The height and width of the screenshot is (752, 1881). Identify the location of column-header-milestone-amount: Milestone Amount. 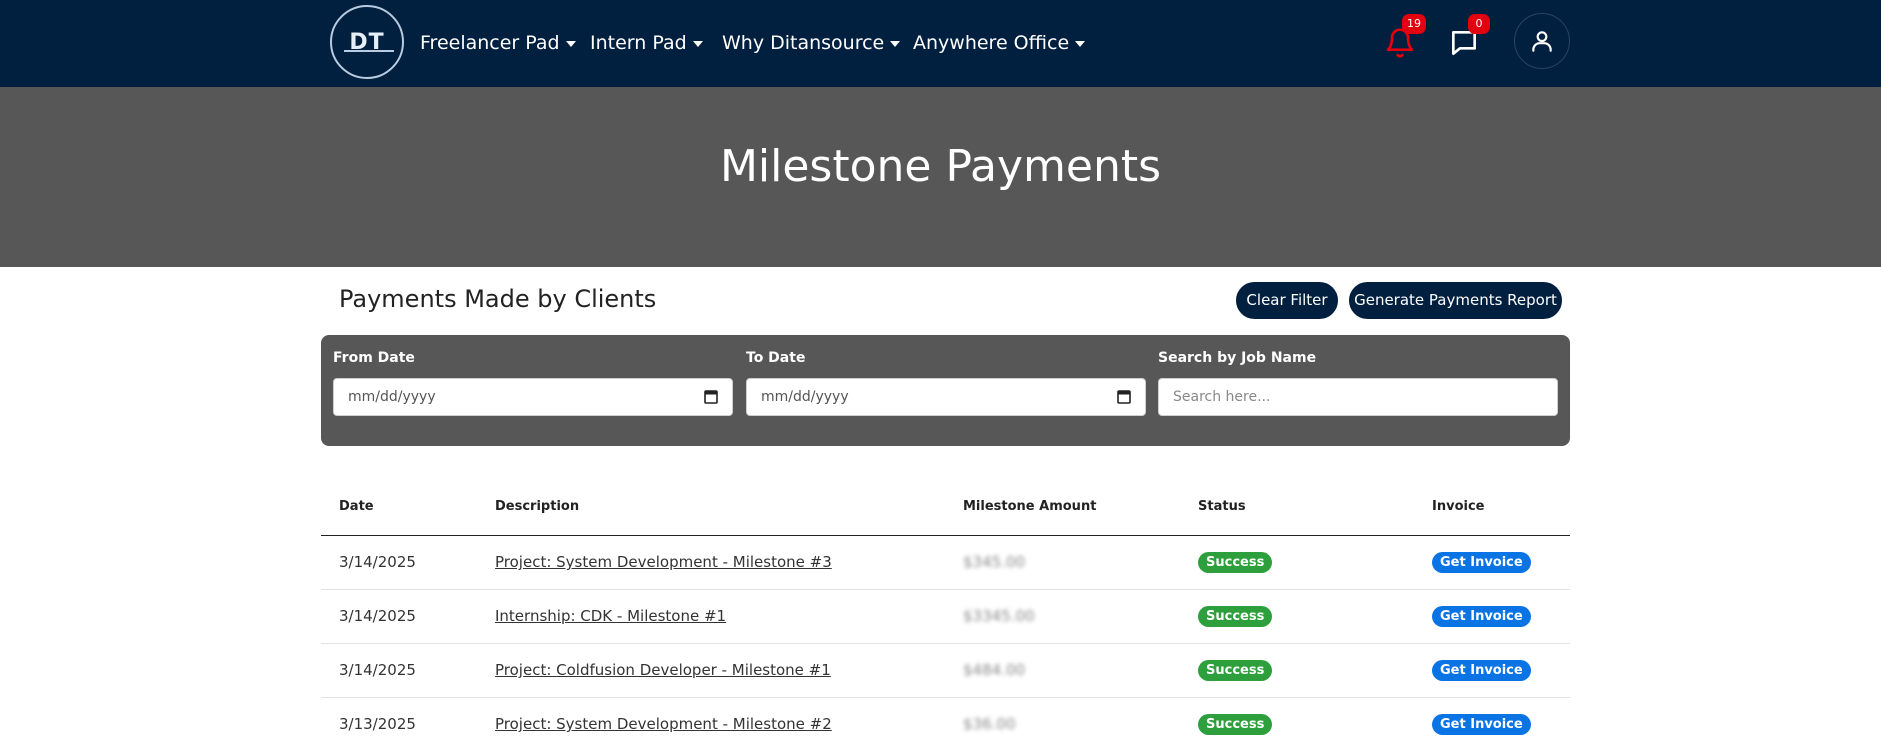
(1030, 506).